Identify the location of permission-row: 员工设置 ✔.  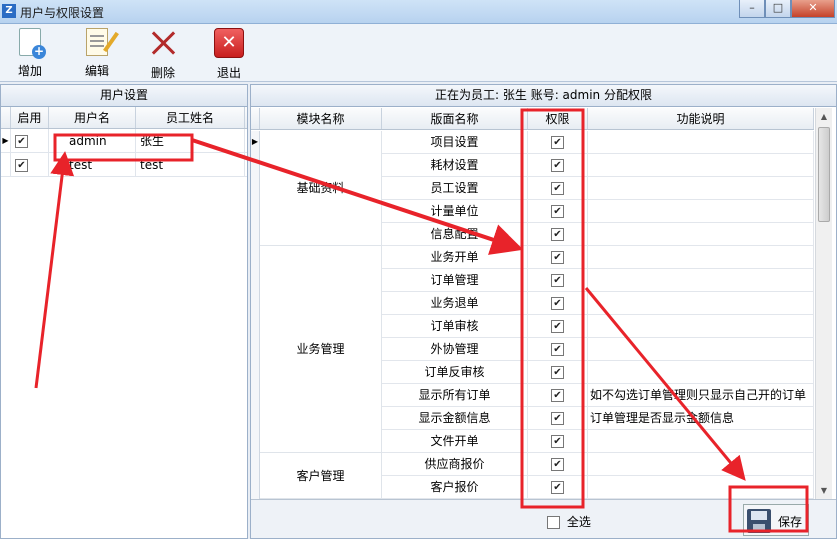
(598, 188).